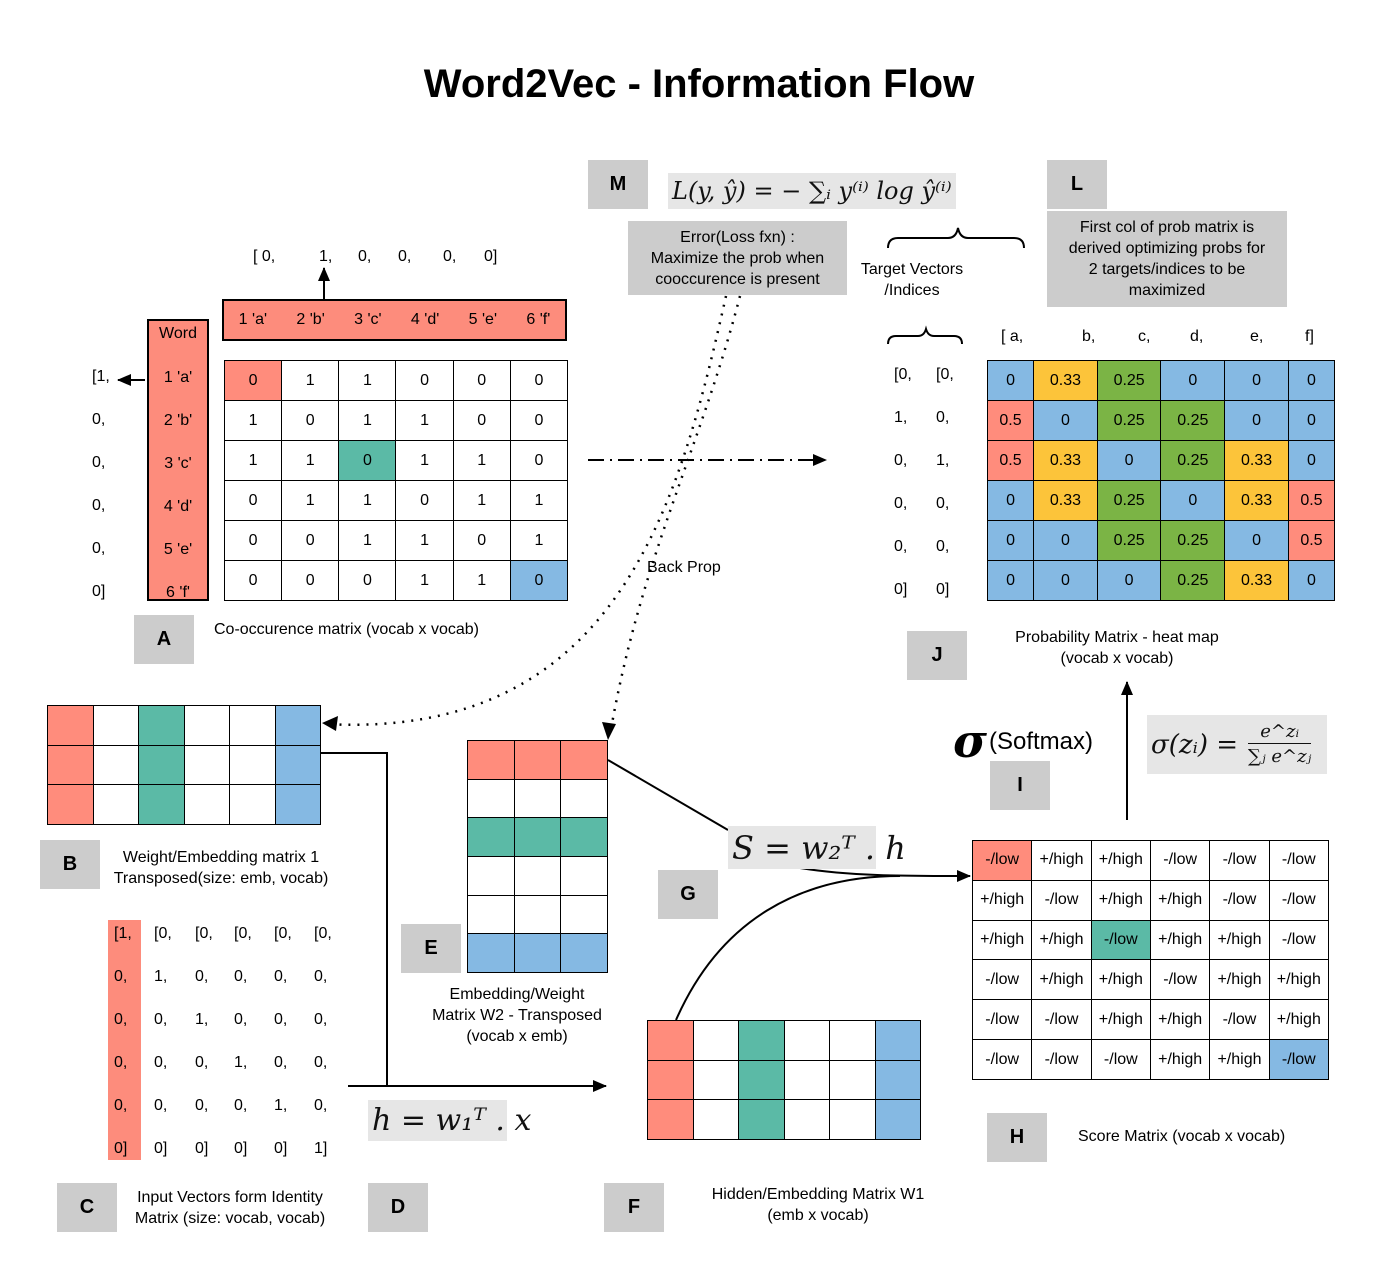  What do you see at coordinates (634, 1207) in the screenshot?
I see `tag-f: F` at bounding box center [634, 1207].